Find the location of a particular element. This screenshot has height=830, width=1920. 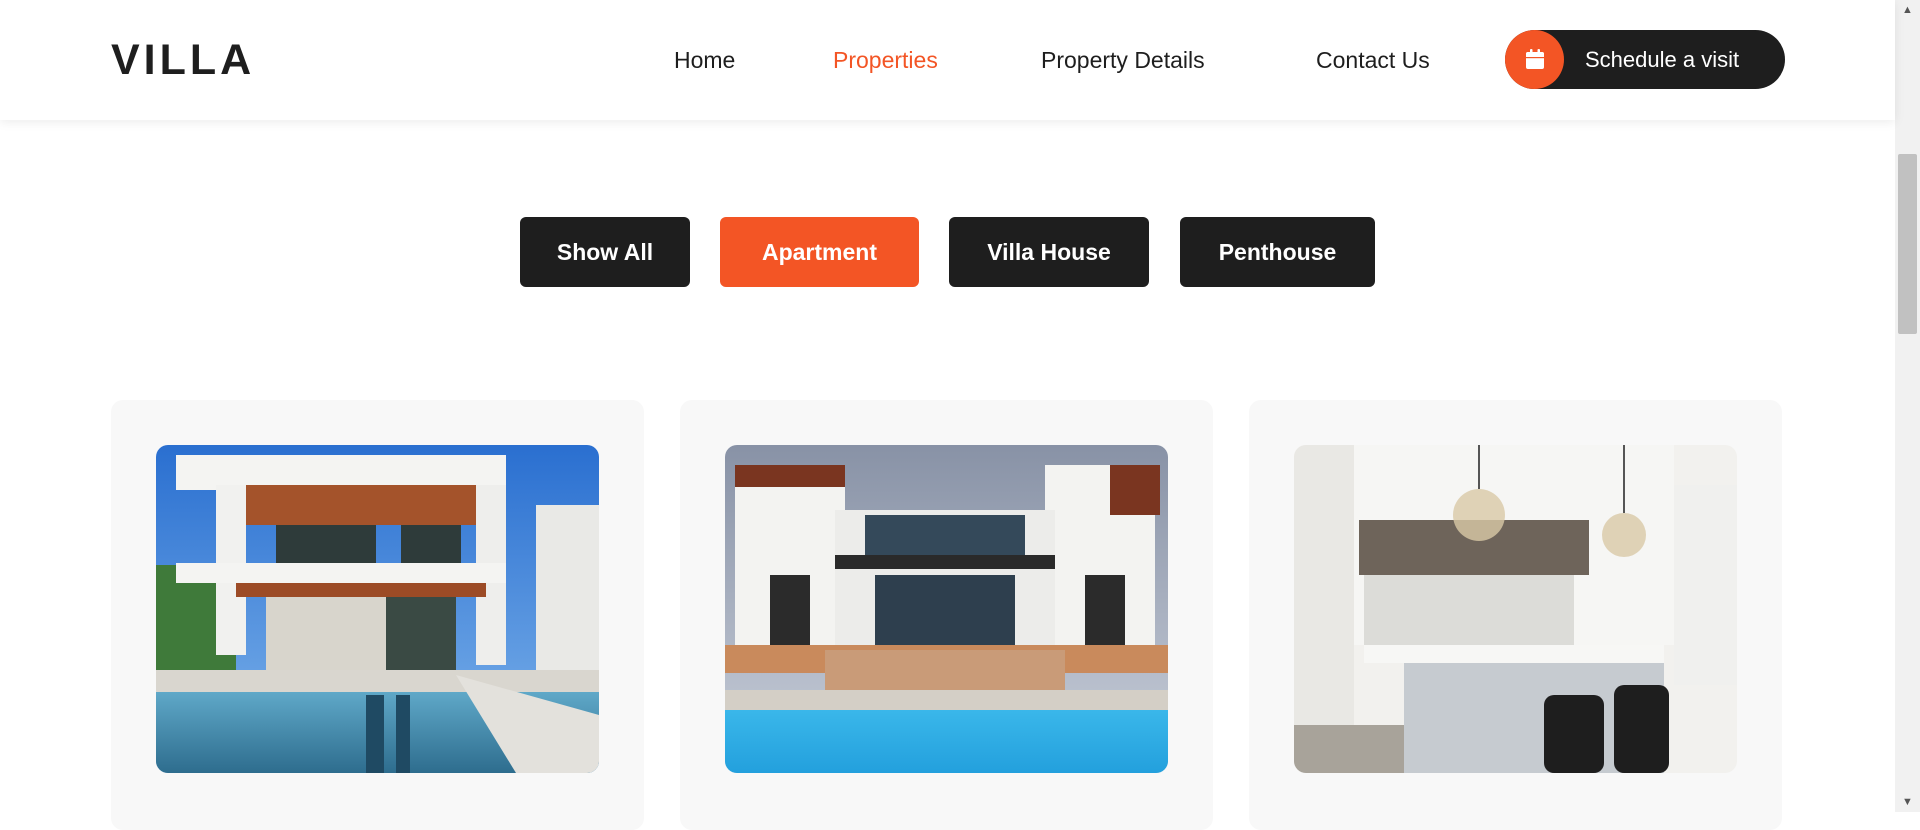

scroll-down-icon: ▼ is located at coordinates (1907, 802).